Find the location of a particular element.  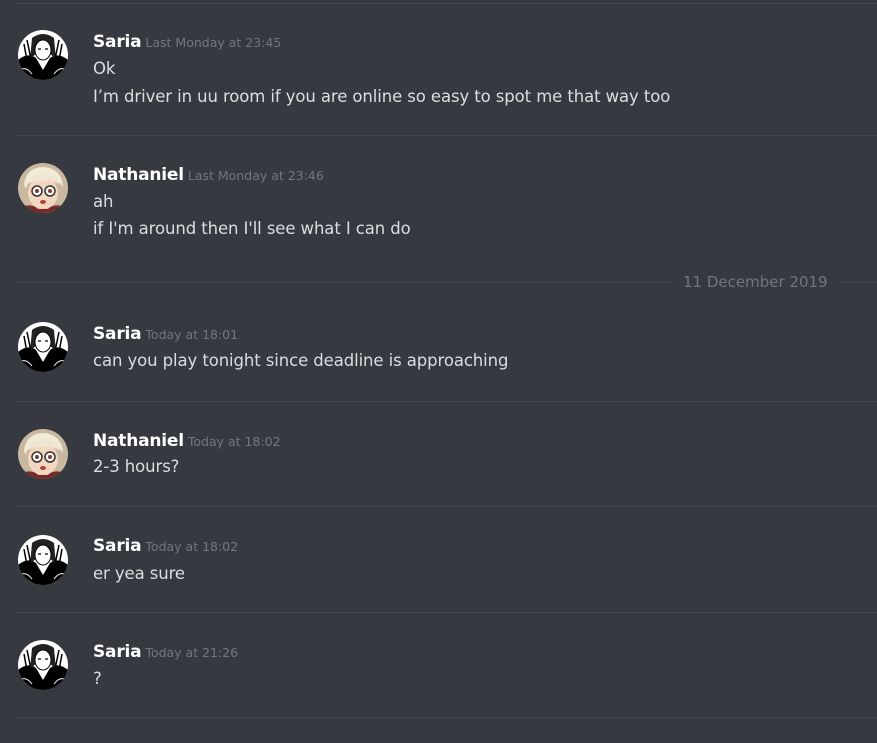

message-text: Ok is located at coordinates (104, 68).